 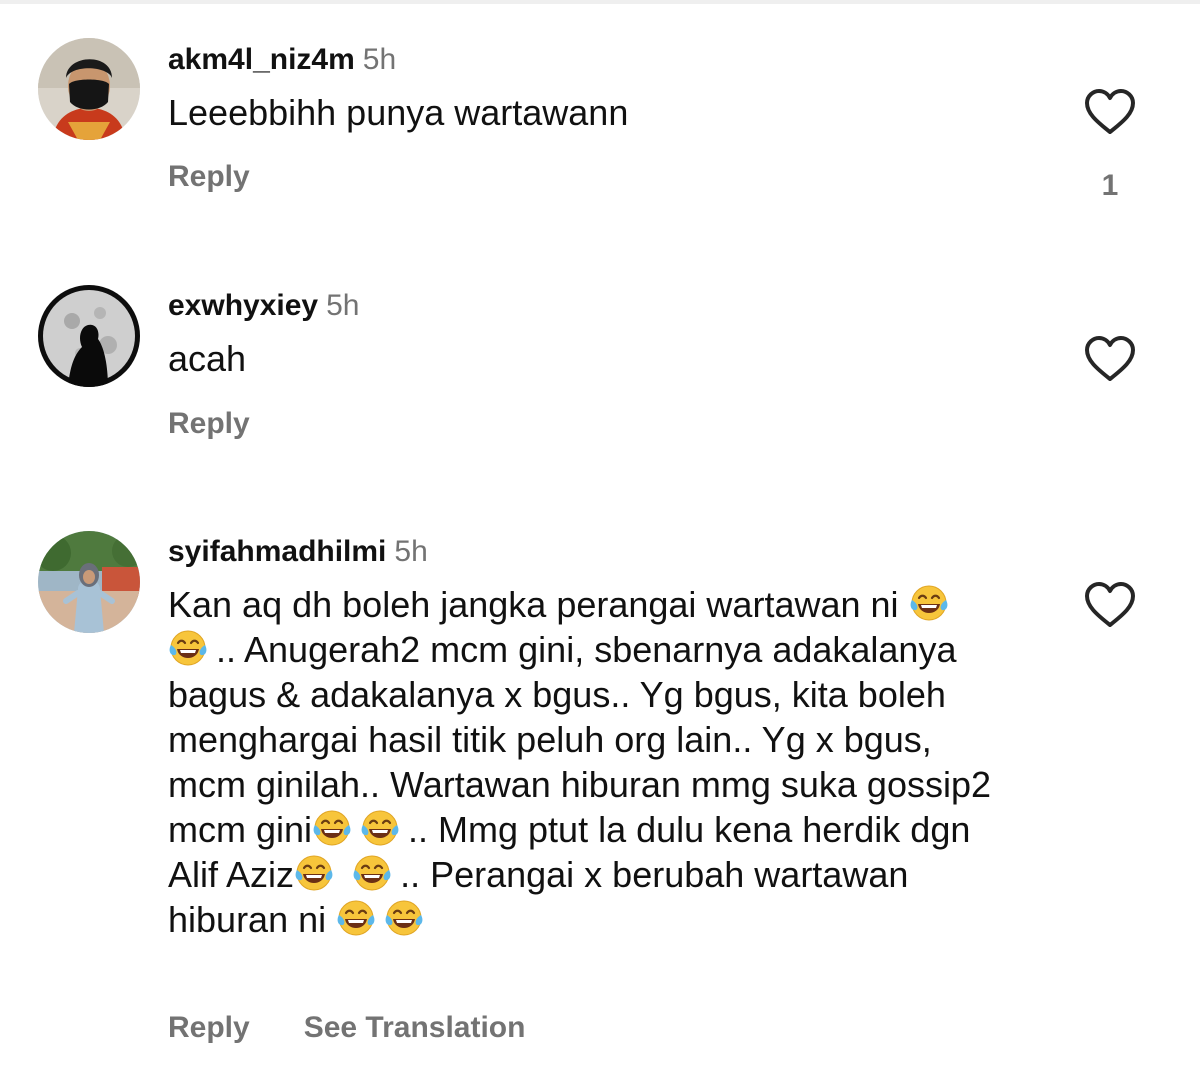 I want to click on comment-header: exwhyxiey 5h, so click(x=263, y=306).